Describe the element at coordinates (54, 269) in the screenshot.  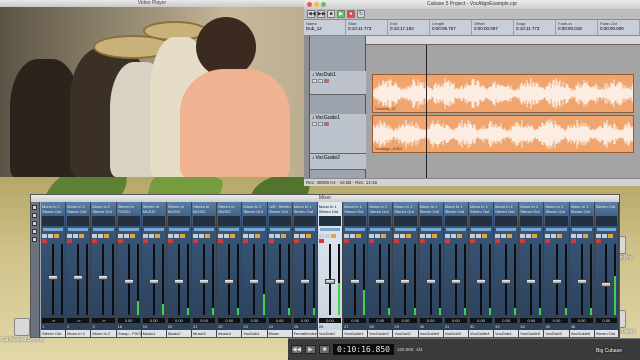
I see `channel-strip: Mono In 1 Stereo Out -∞ 1 Stereo Out` at that location.